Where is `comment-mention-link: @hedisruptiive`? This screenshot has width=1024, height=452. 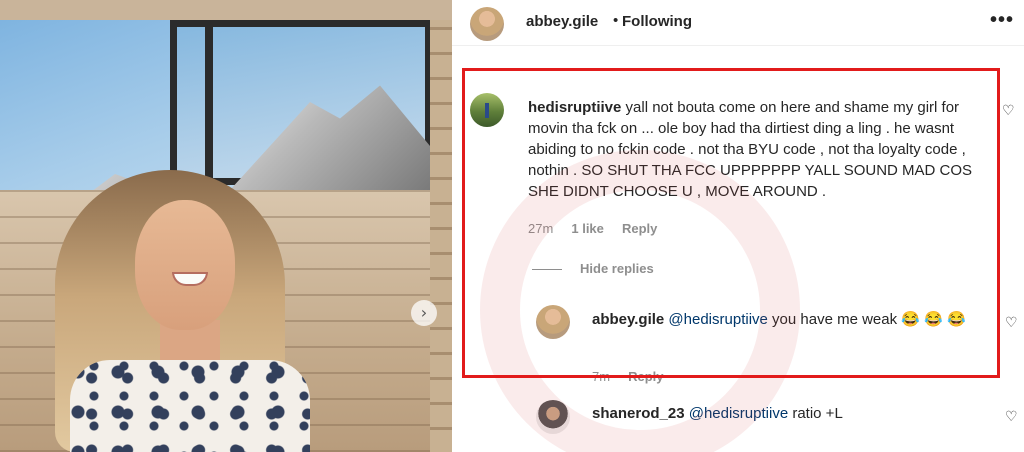 comment-mention-link: @hedisruptiive is located at coordinates (738, 413).